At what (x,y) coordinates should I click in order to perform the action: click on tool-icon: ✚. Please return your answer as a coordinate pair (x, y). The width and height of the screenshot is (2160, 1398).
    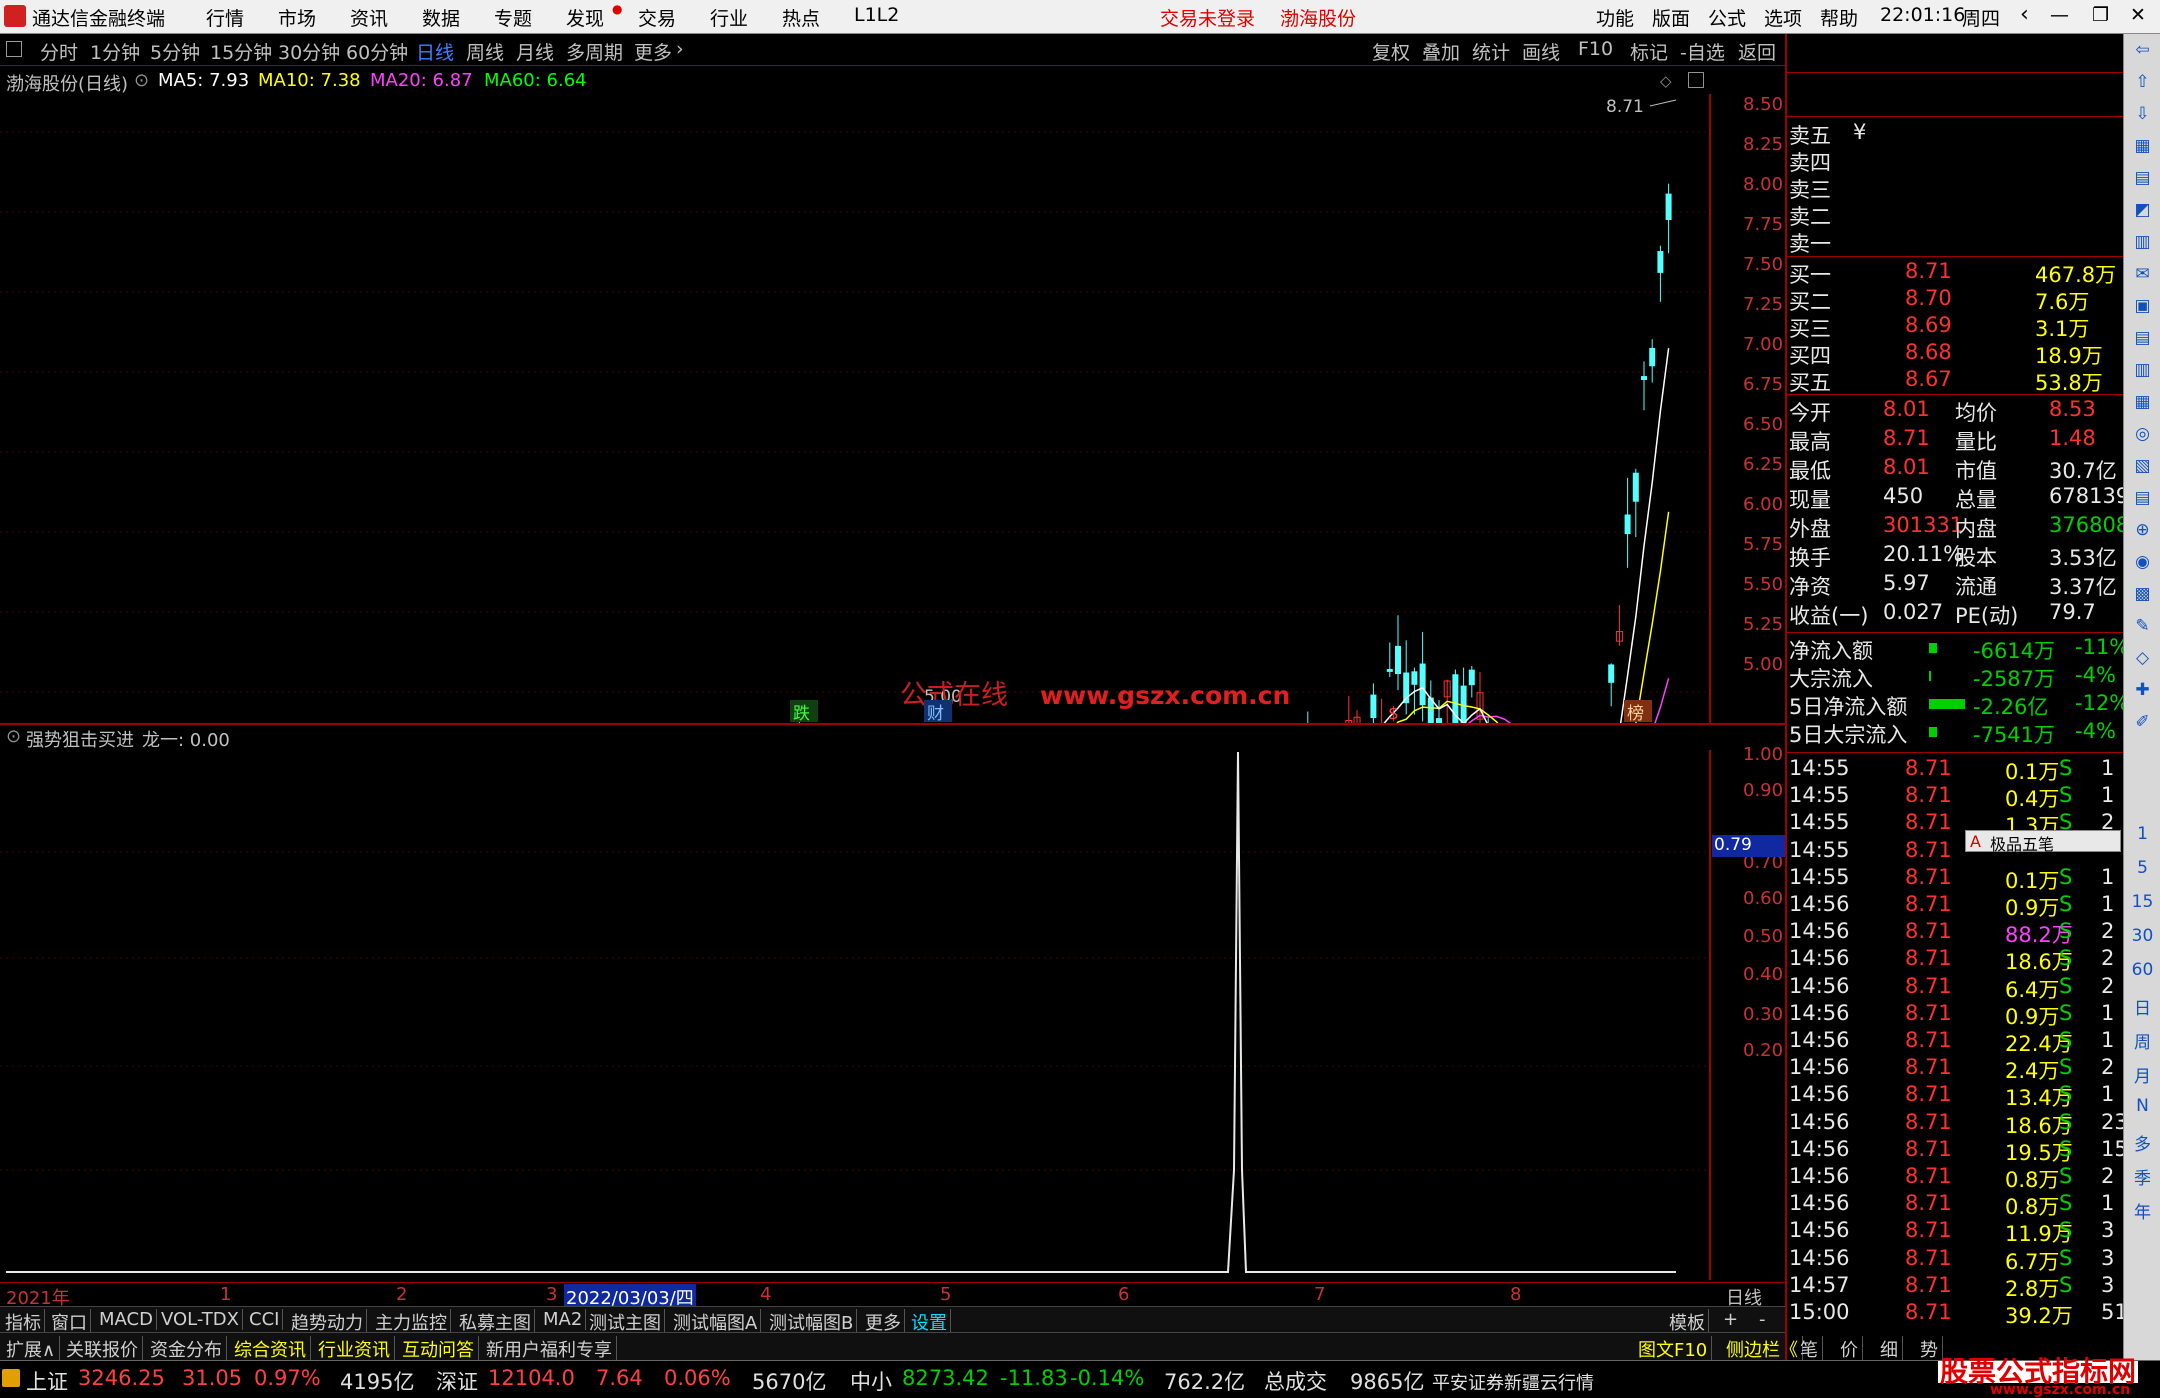
    Looking at the image, I should click on (2142, 690).